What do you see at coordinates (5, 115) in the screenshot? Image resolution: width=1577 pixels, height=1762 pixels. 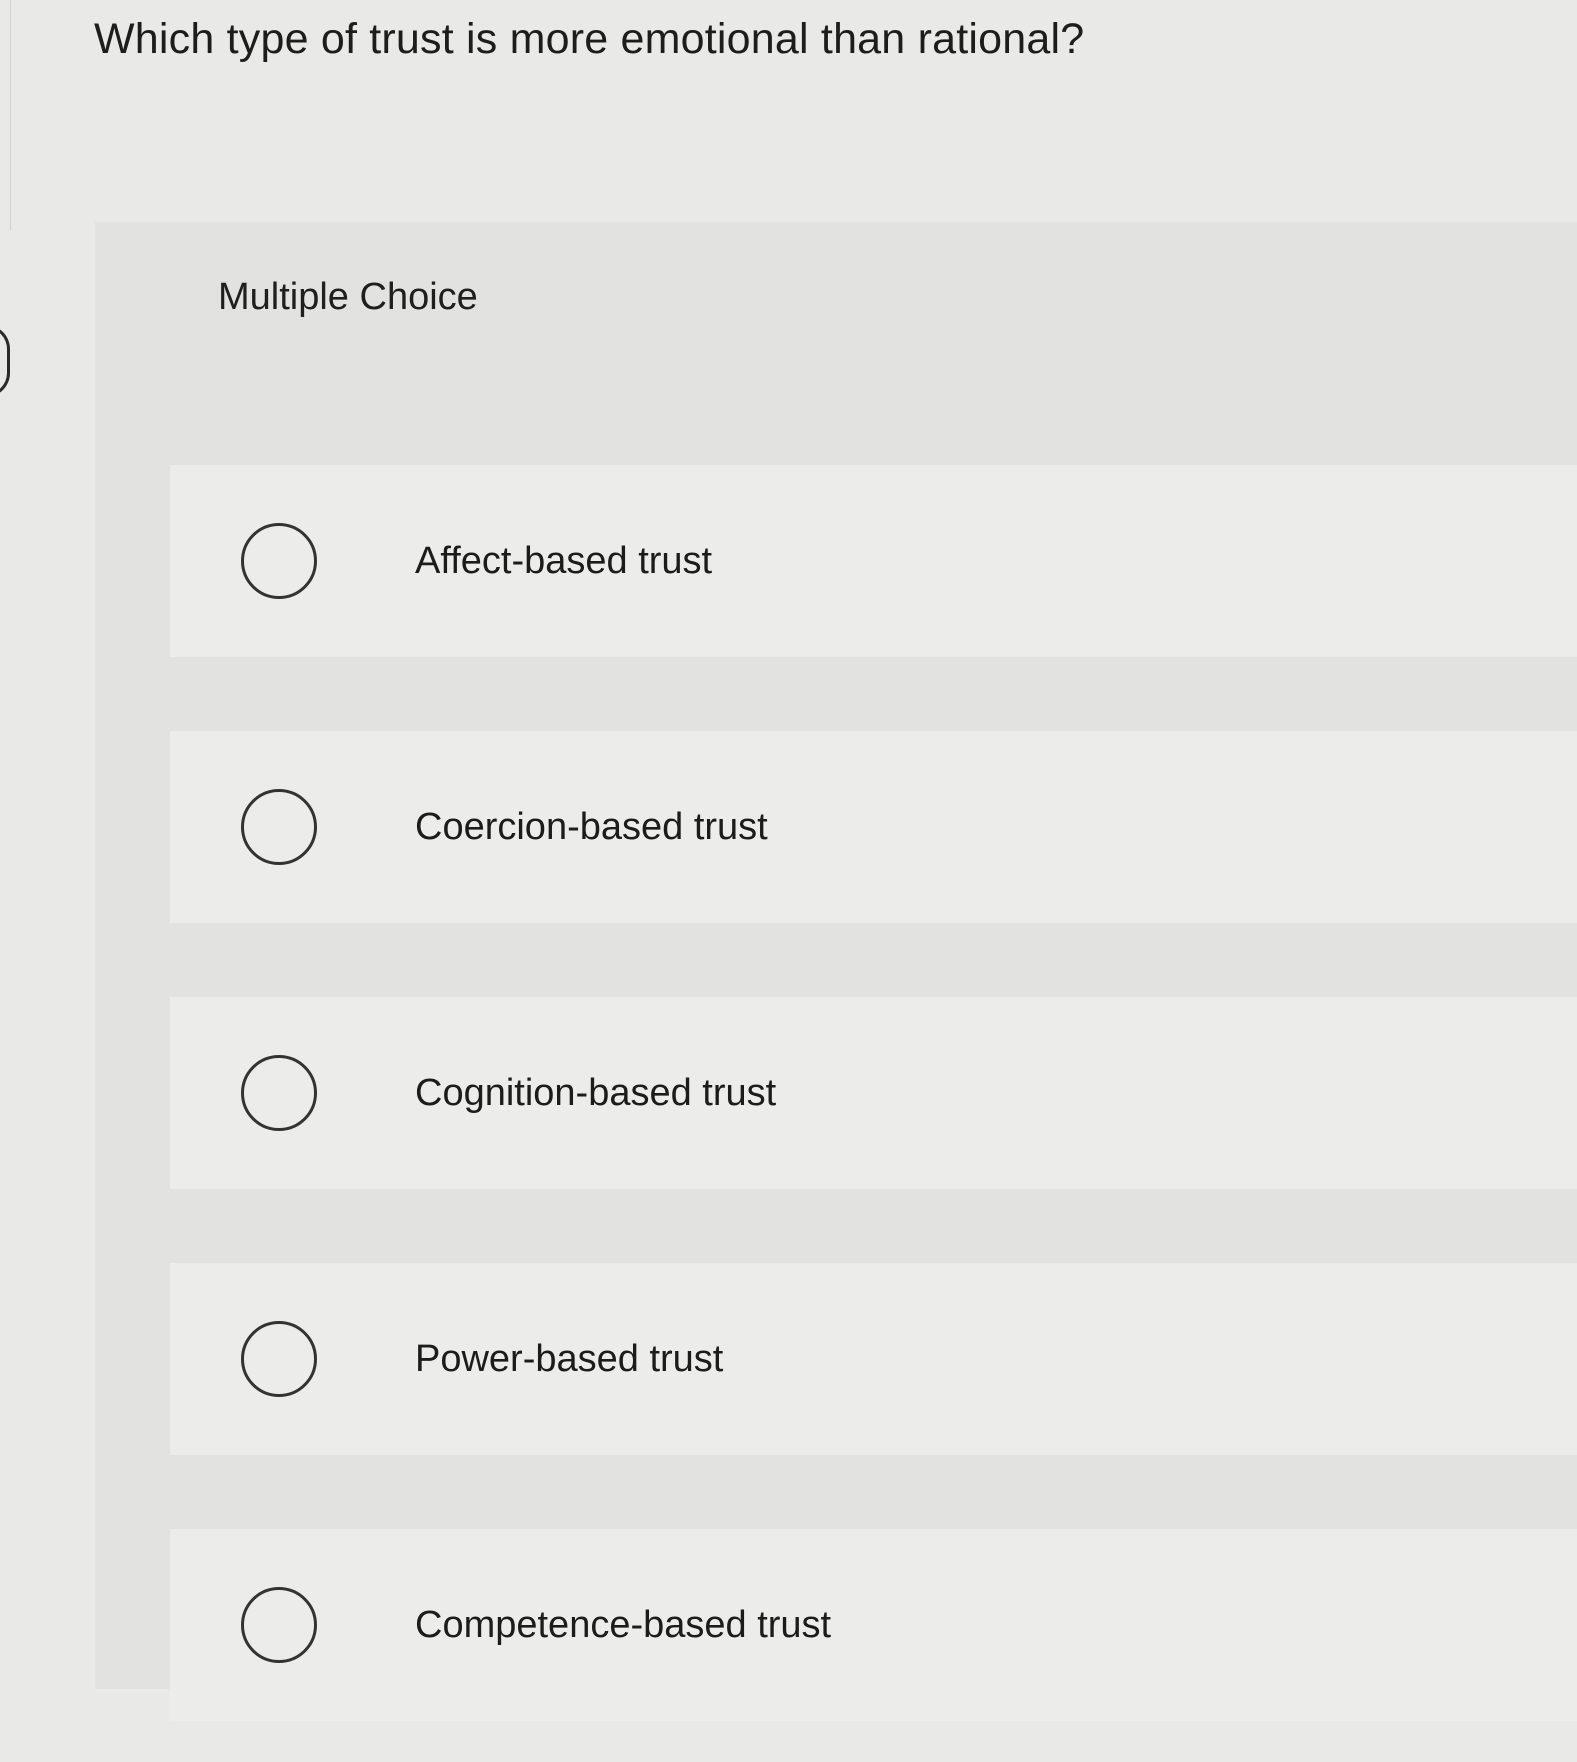 I see `window-edge` at bounding box center [5, 115].